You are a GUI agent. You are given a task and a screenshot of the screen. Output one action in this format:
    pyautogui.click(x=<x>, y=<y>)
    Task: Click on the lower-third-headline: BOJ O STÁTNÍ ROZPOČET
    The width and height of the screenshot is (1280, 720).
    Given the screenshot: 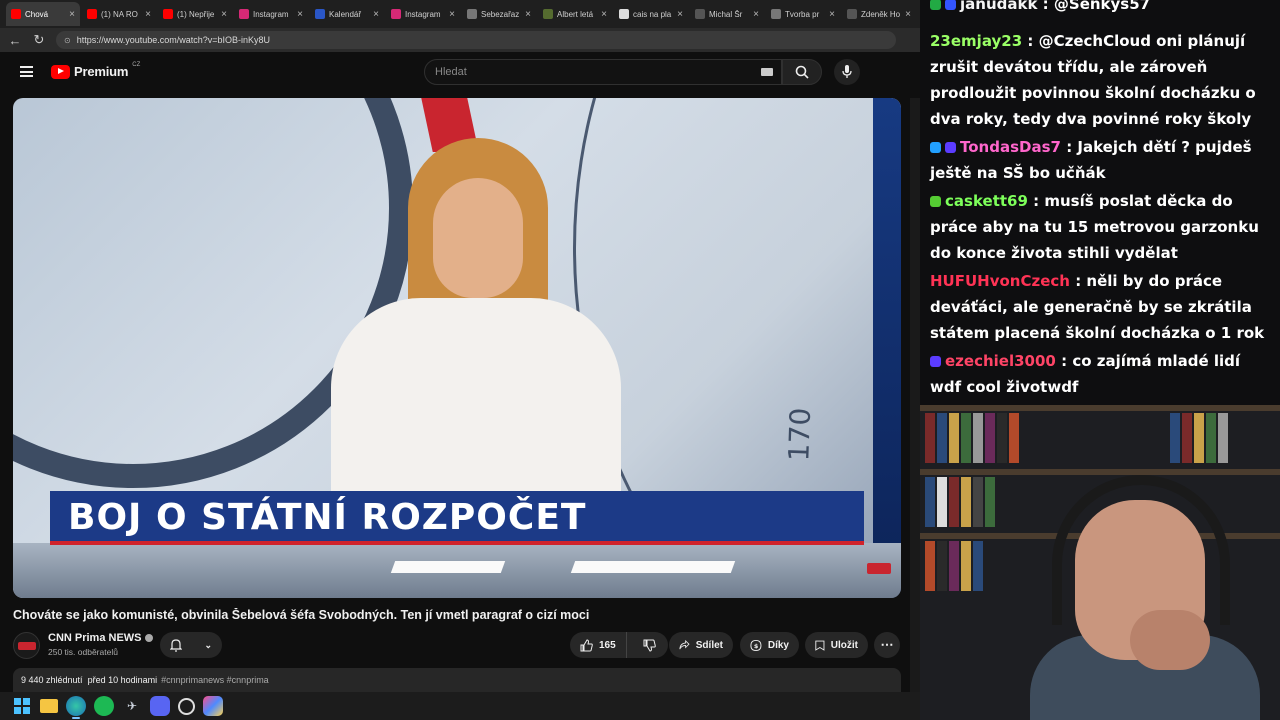 What is the action you would take?
    pyautogui.click(x=327, y=517)
    